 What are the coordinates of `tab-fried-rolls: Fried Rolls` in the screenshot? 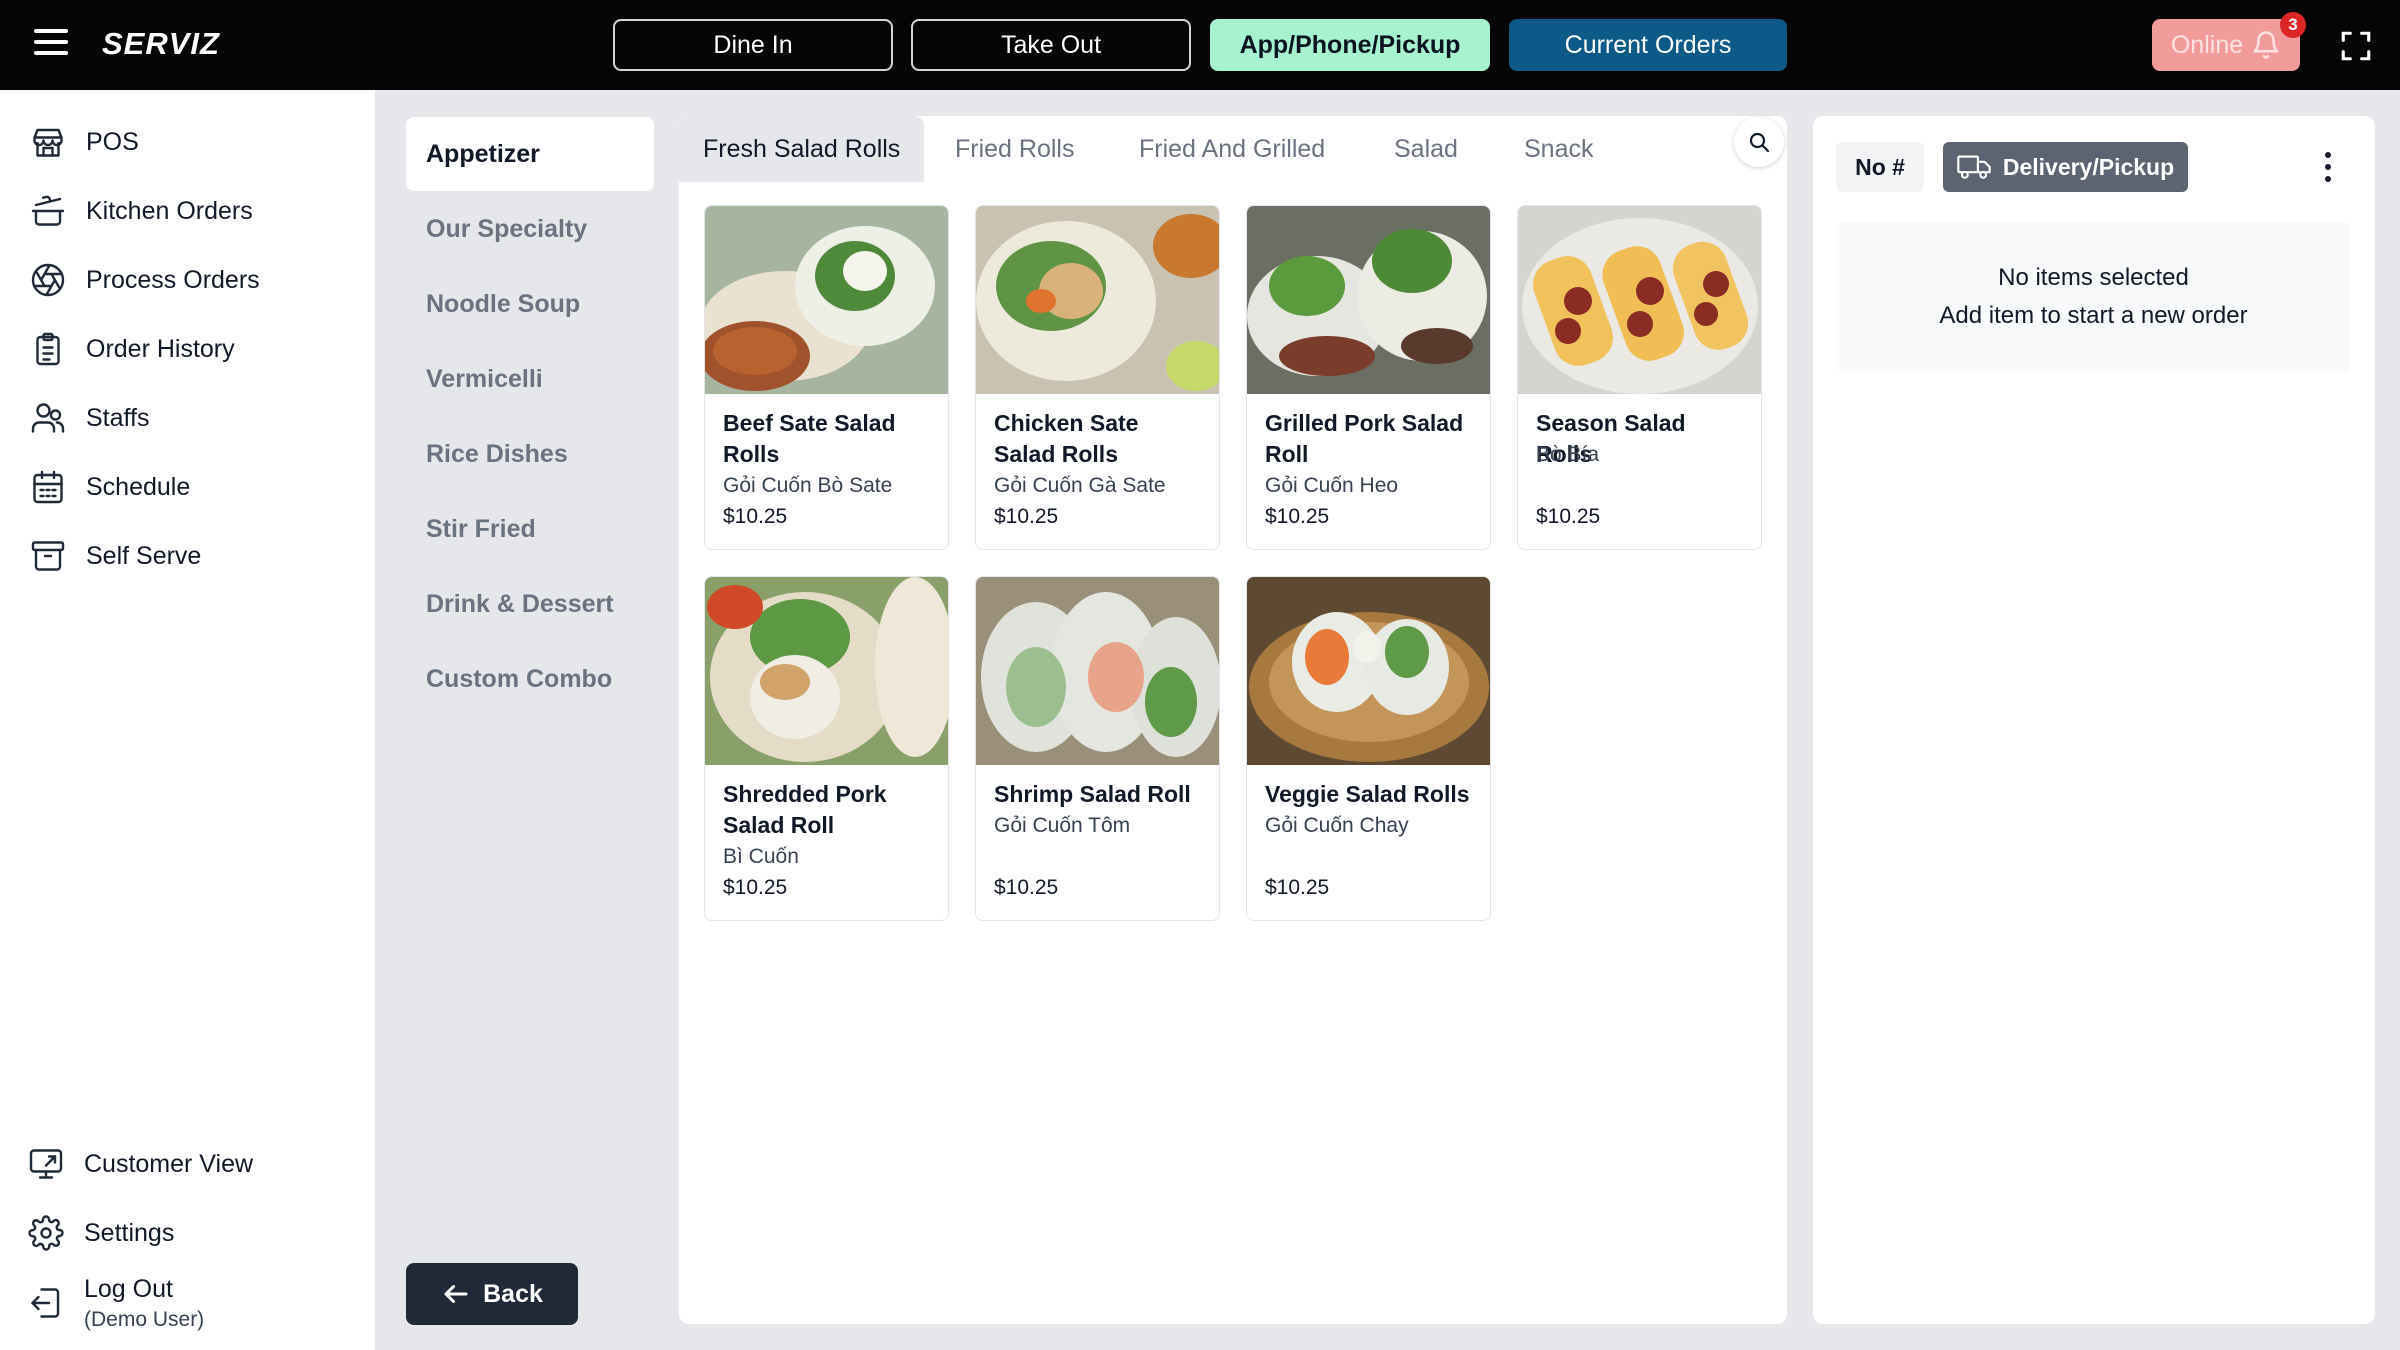 It's located at (1014, 149).